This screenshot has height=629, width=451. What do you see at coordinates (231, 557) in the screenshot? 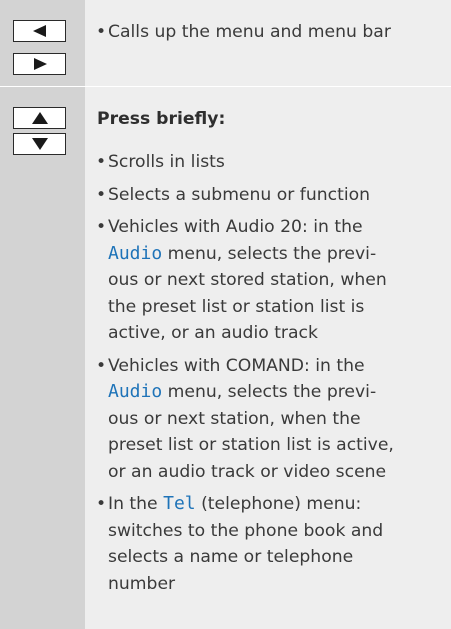
I see `line: selects a name or telephone` at bounding box center [231, 557].